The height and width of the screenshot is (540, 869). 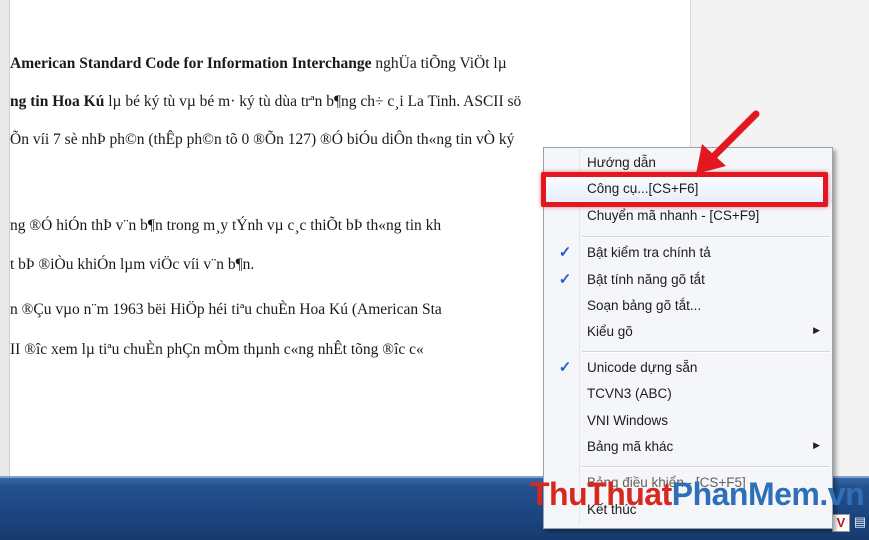 I want to click on watermark-logo: ThuThuatPhanMem.vn, so click(x=697, y=494).